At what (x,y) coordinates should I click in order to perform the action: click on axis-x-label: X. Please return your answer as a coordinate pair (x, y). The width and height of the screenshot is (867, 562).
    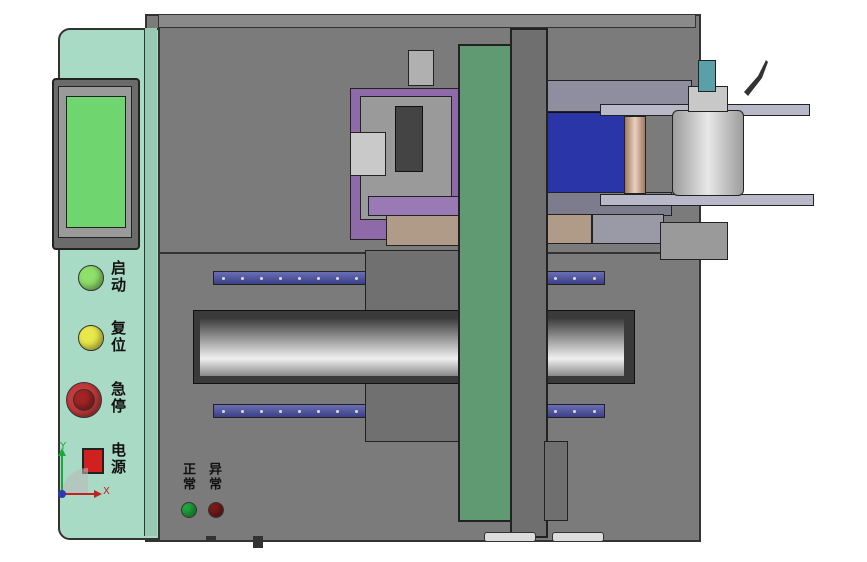
    Looking at the image, I should click on (106, 491).